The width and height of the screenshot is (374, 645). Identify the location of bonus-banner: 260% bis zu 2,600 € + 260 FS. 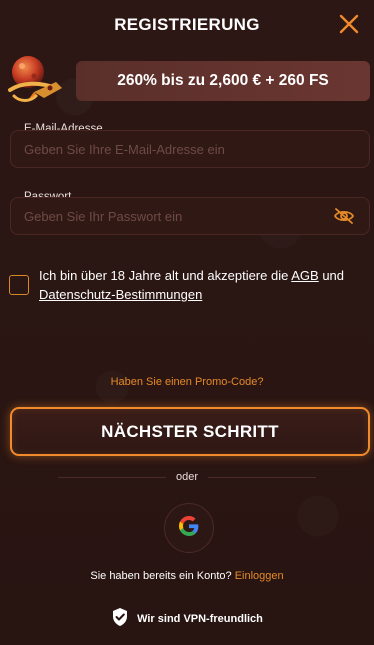
(223, 81).